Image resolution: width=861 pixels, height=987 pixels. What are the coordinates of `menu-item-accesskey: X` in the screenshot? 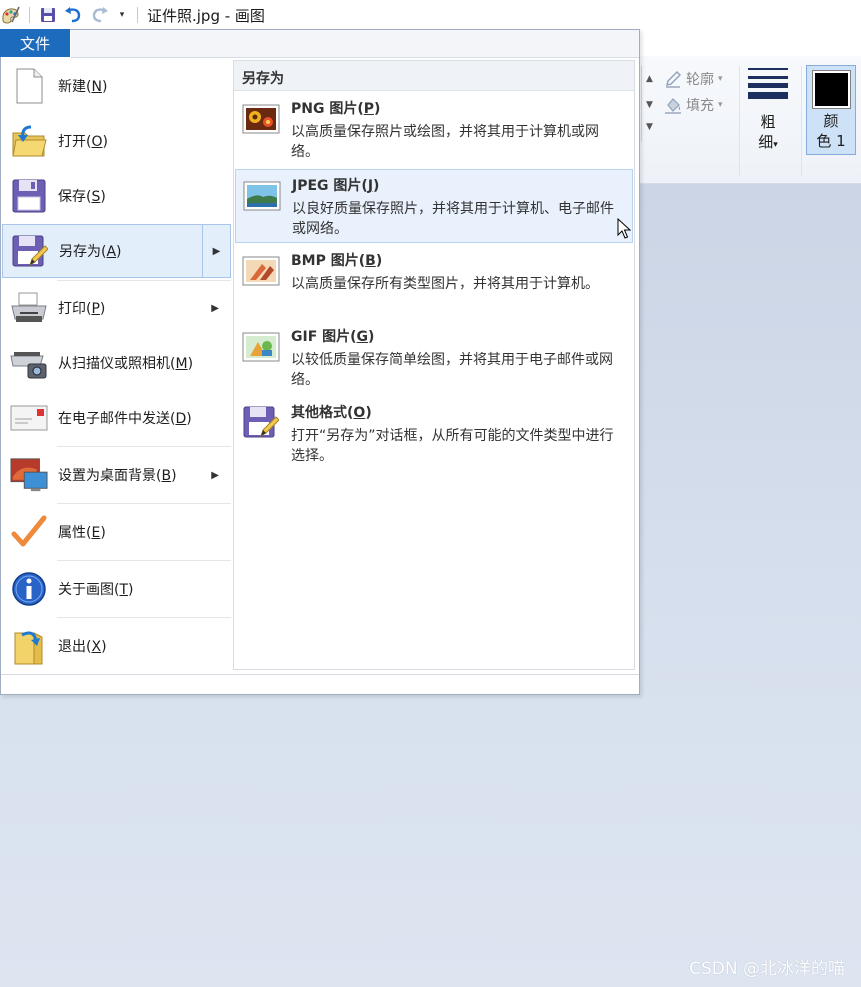 It's located at (96, 647).